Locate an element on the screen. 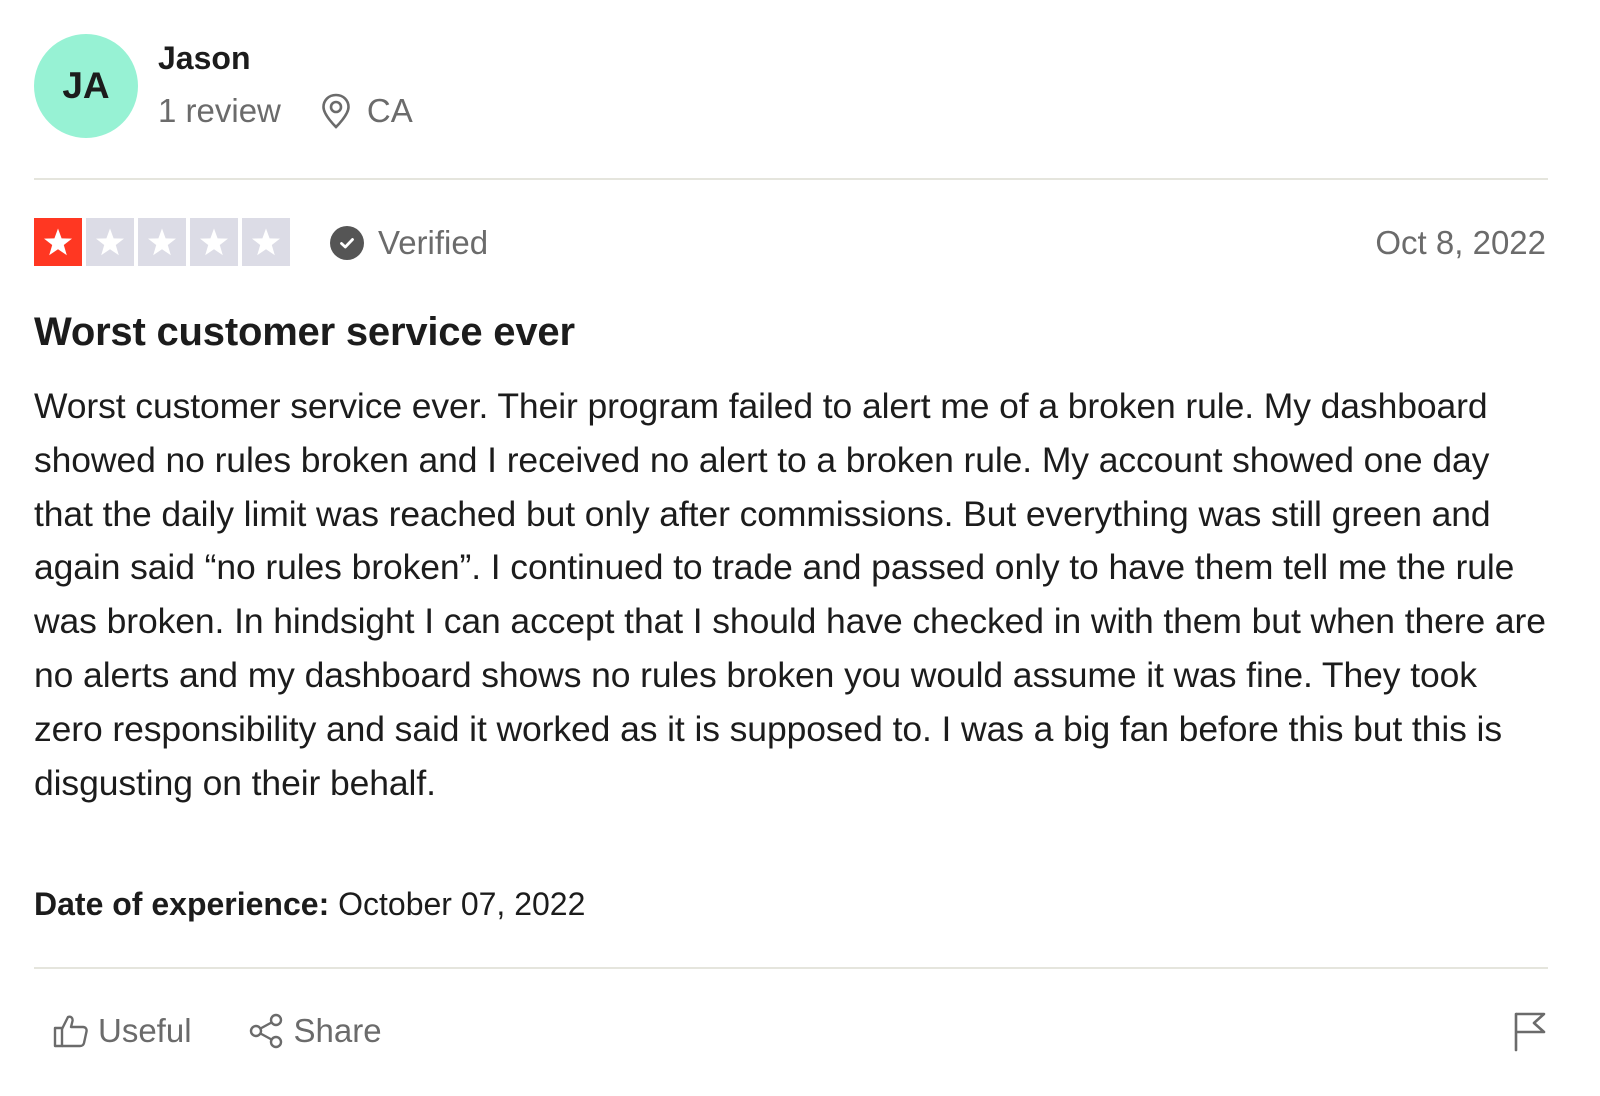 This screenshot has height=1096, width=1600. experience-date: October 07, 2022 is located at coordinates (462, 904).